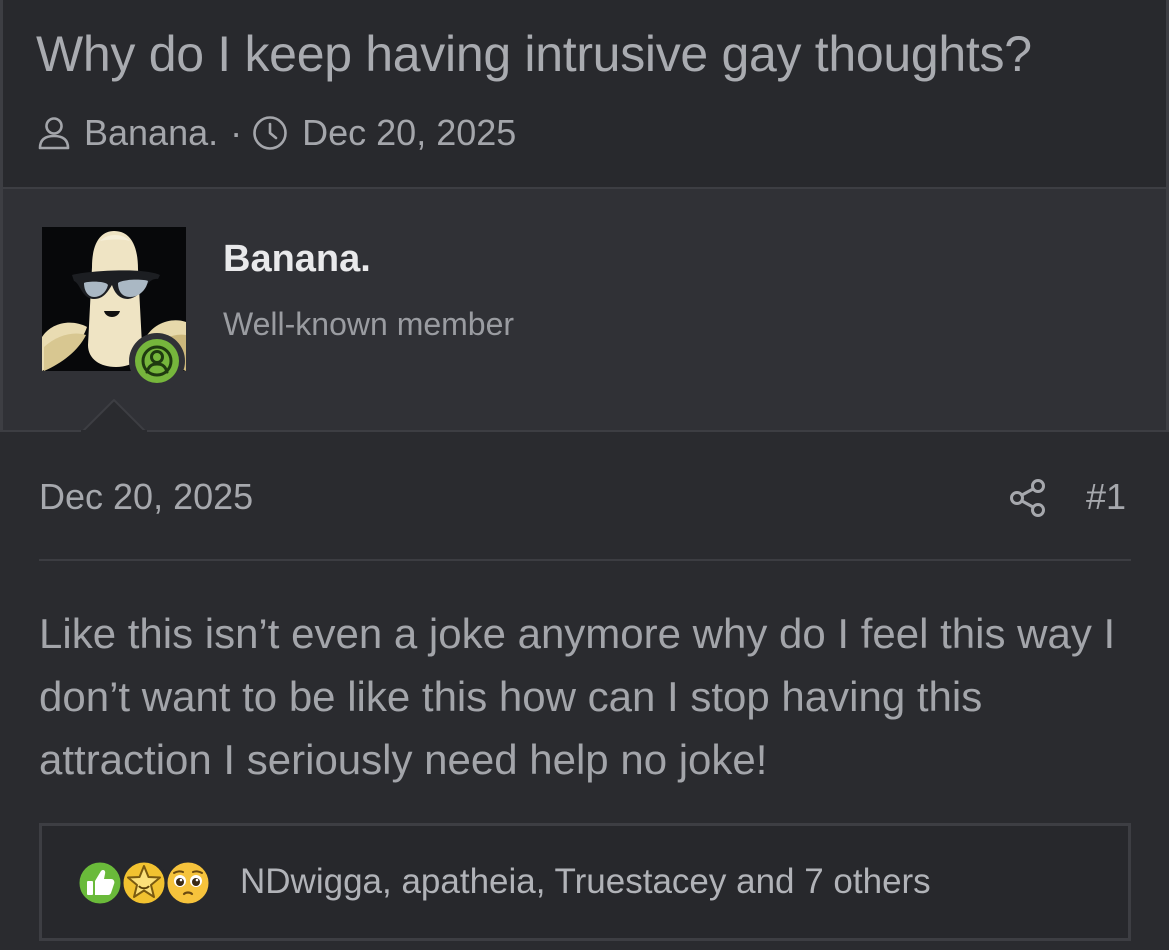 The image size is (1169, 950). I want to click on online-user-icon, so click(157, 361).